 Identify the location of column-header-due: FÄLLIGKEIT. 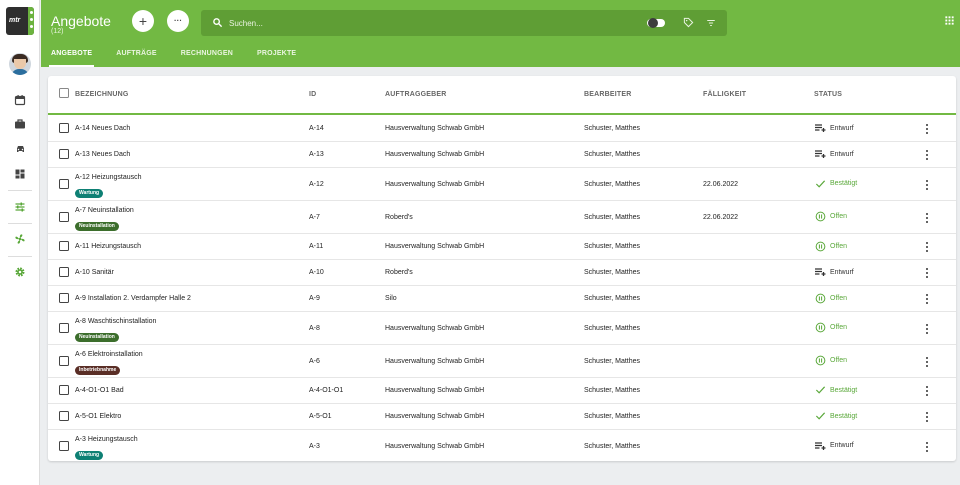
(724, 94).